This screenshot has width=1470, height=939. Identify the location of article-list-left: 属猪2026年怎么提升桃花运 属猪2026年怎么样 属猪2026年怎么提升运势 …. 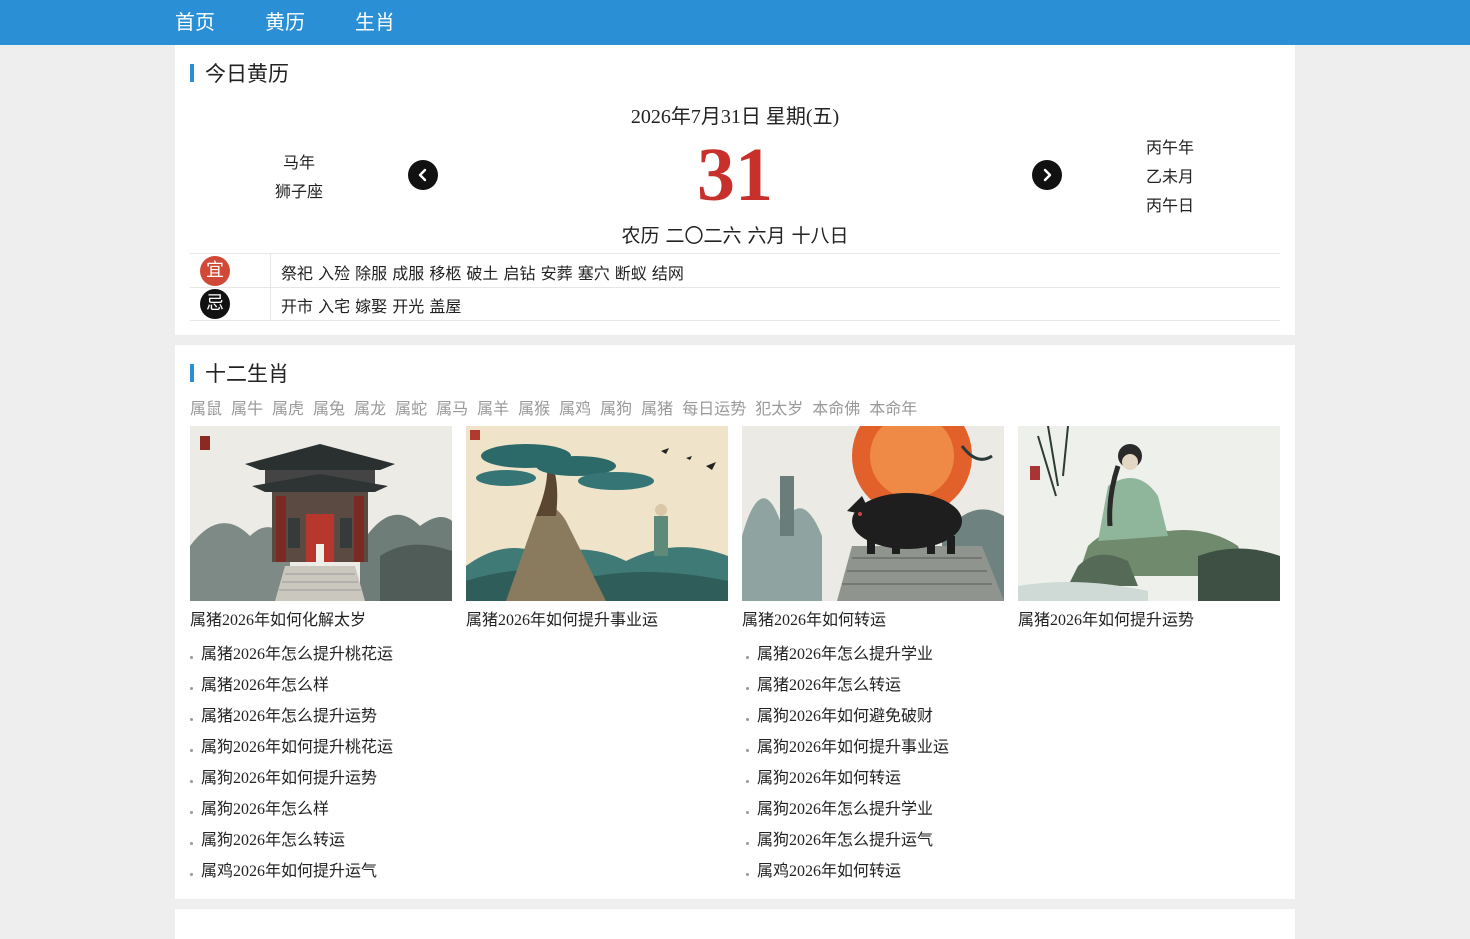
(291, 767).